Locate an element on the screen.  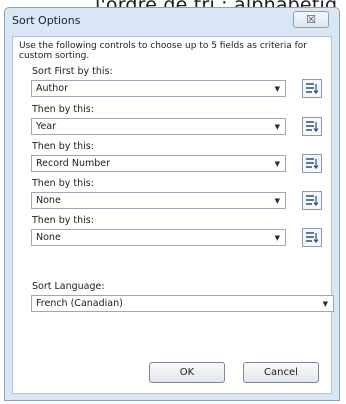
sort-language-value: French (Canadian) is located at coordinates (79, 303).